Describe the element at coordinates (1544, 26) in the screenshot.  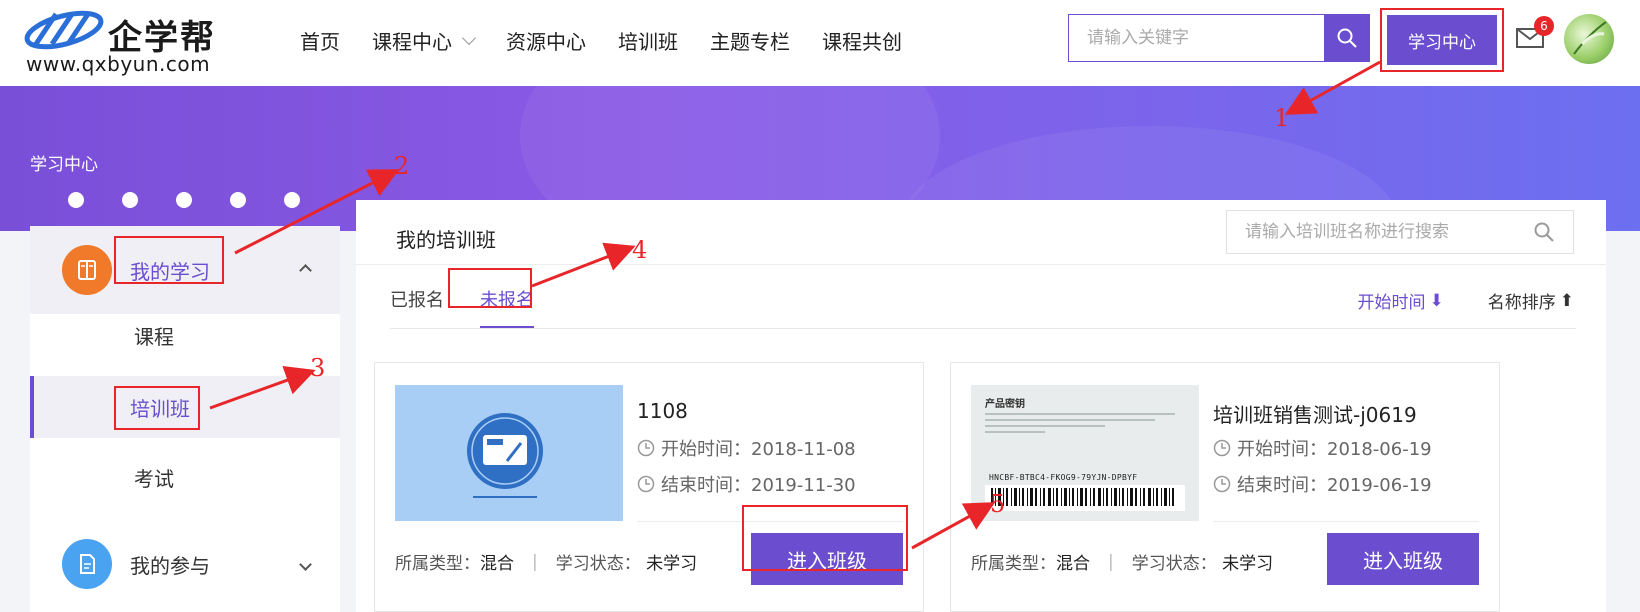
I see `mail-badge: 6` at that location.